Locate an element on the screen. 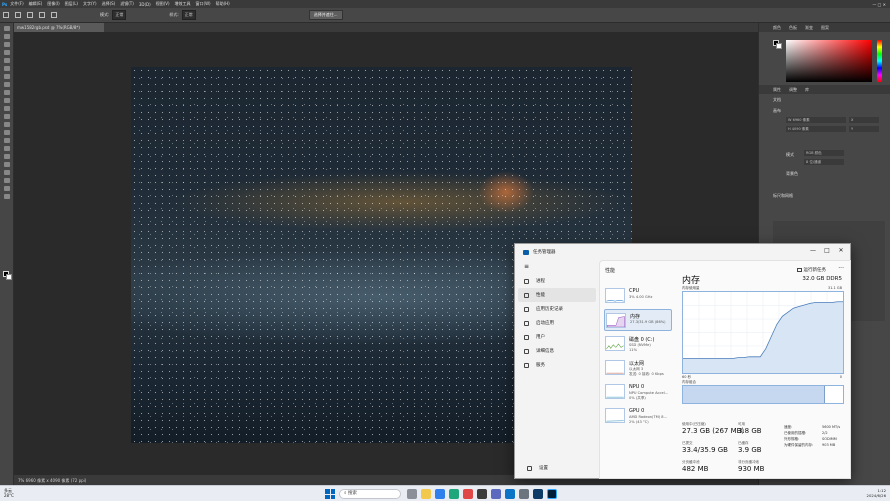 The image size is (890, 501). more-tools-icon is located at coordinates (6, 196).